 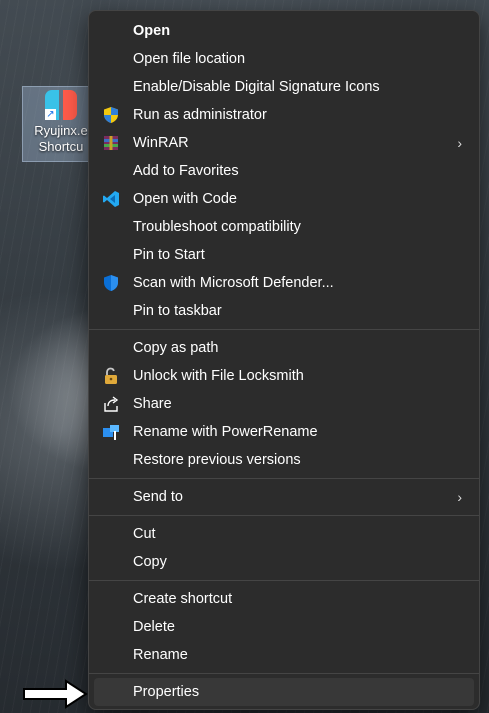 I want to click on menu-item-power-rename: Rename with PowerRename, so click(x=284, y=432).